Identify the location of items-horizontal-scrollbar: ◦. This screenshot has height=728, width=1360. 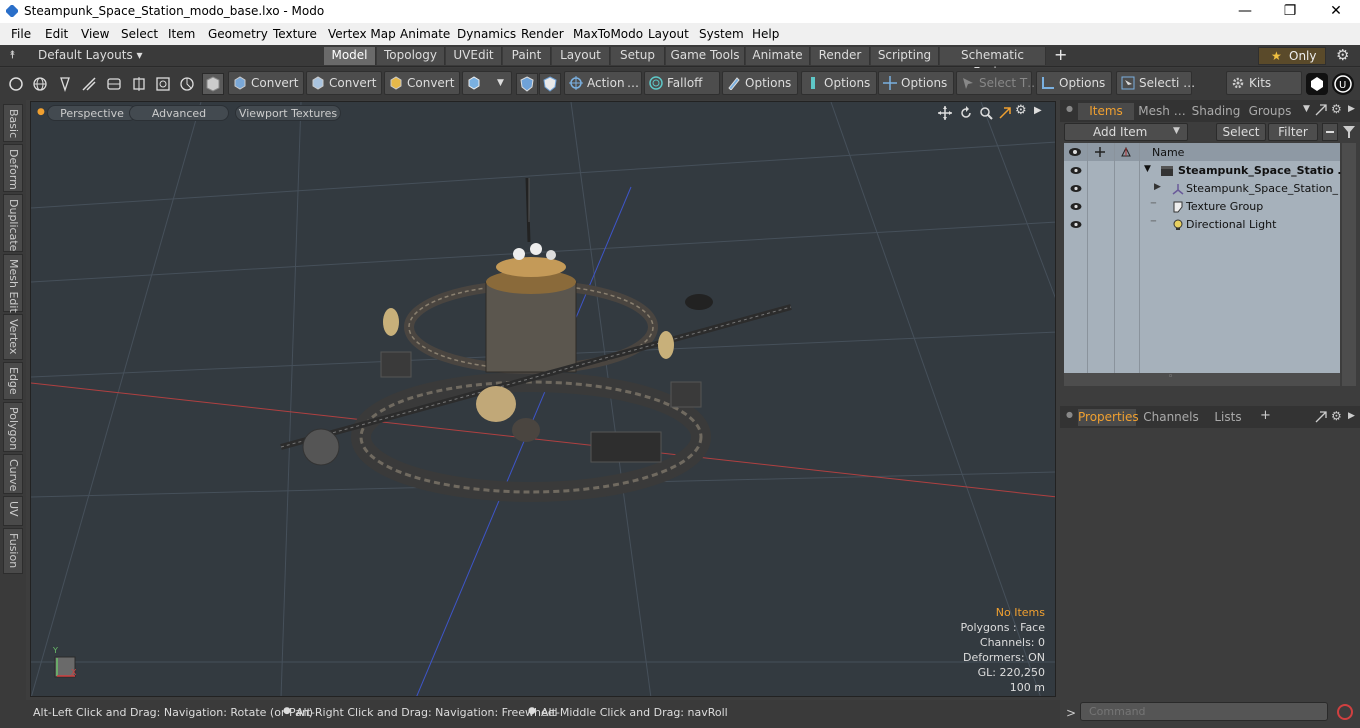
(1202, 379).